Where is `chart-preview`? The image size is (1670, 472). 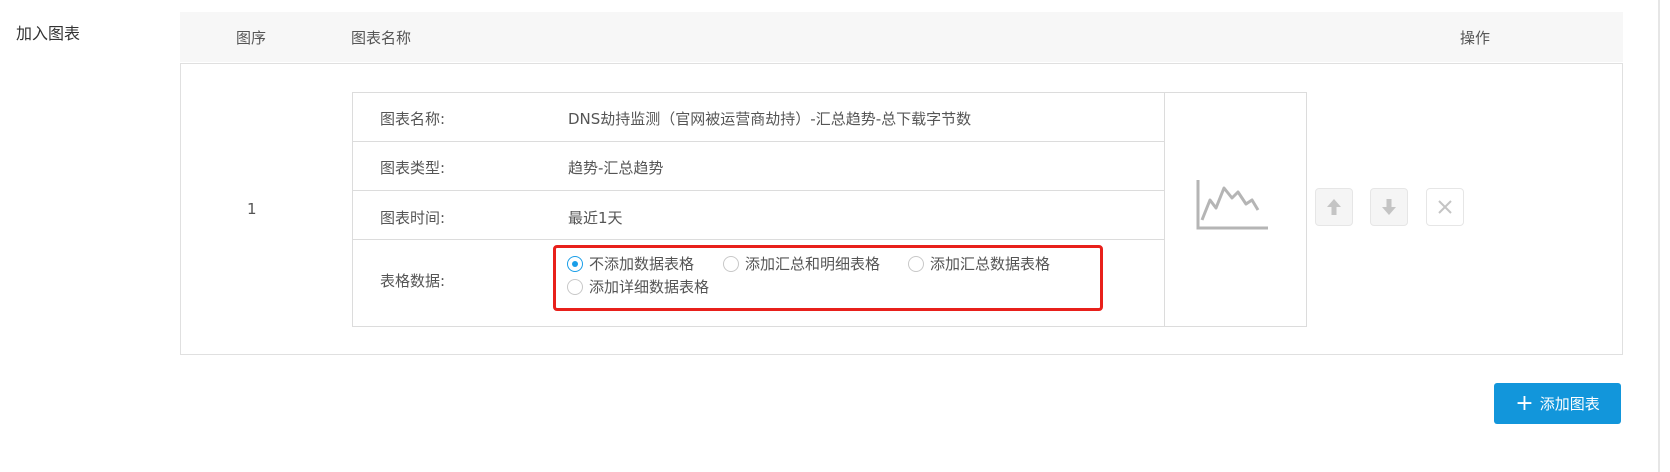 chart-preview is located at coordinates (1235, 209).